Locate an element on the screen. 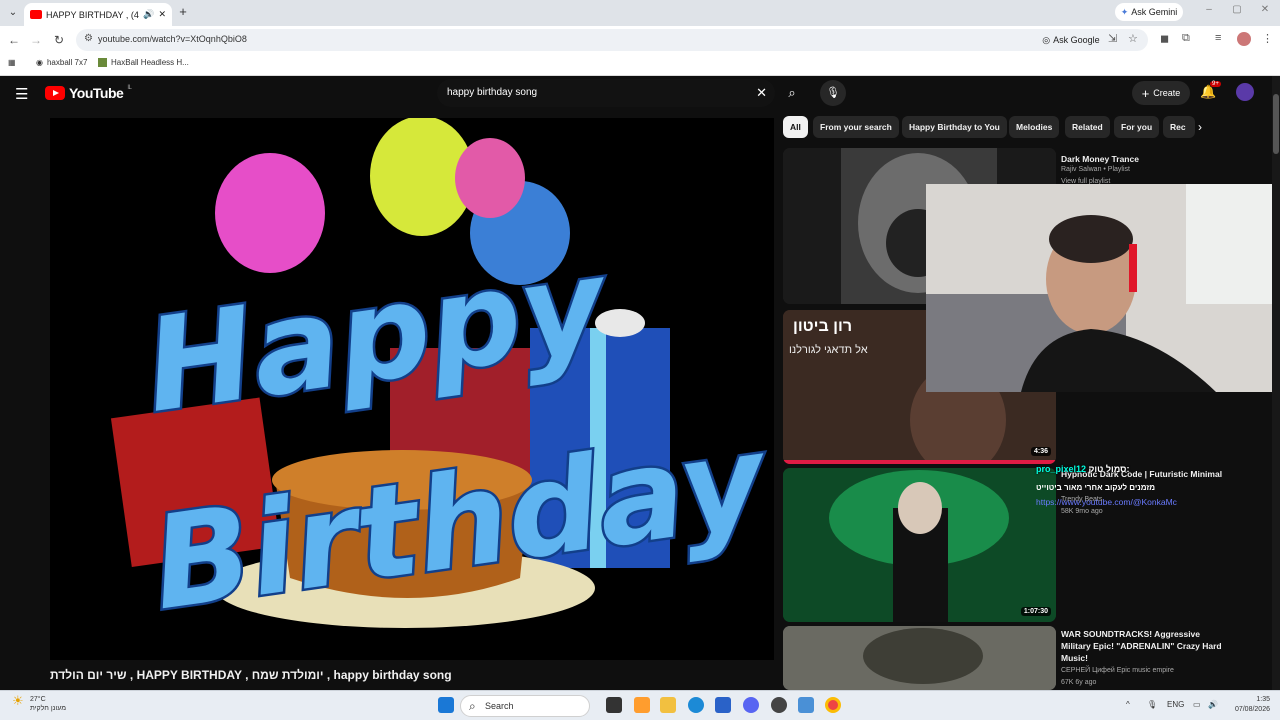 The image size is (1280, 720). close-tab-icon: ✕ is located at coordinates (162, 14).